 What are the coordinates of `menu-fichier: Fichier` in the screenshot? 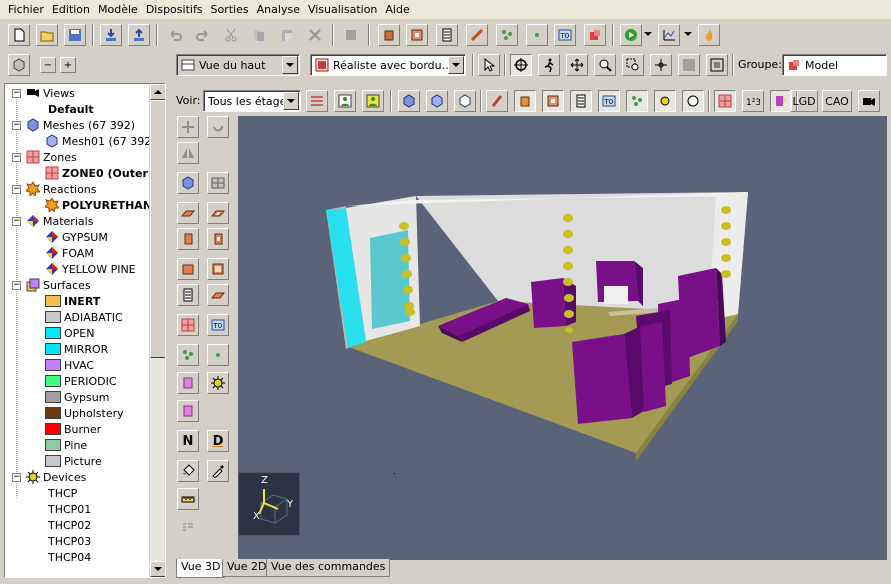 It's located at (26, 9).